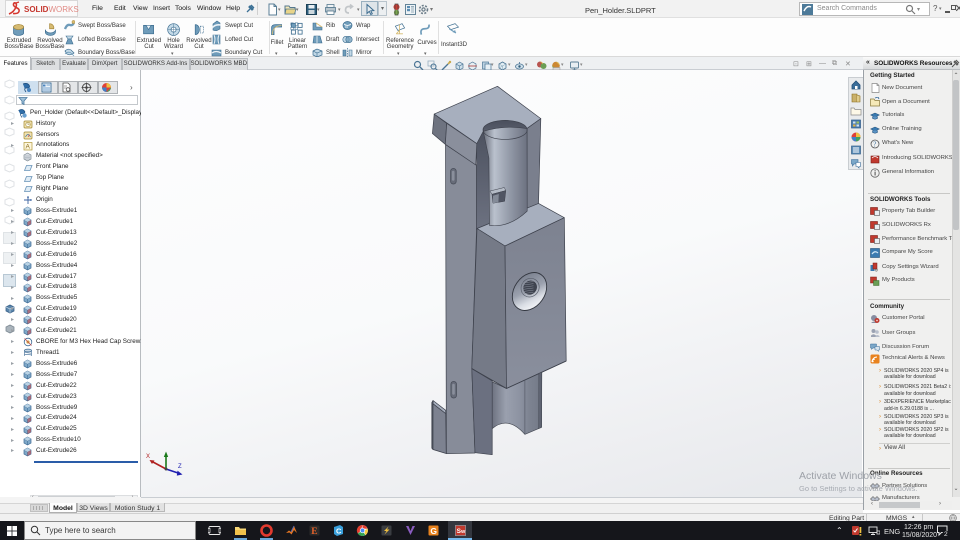 Image resolution: width=960 pixels, height=540 pixels. I want to click on svg-text: G, so click(433, 531).